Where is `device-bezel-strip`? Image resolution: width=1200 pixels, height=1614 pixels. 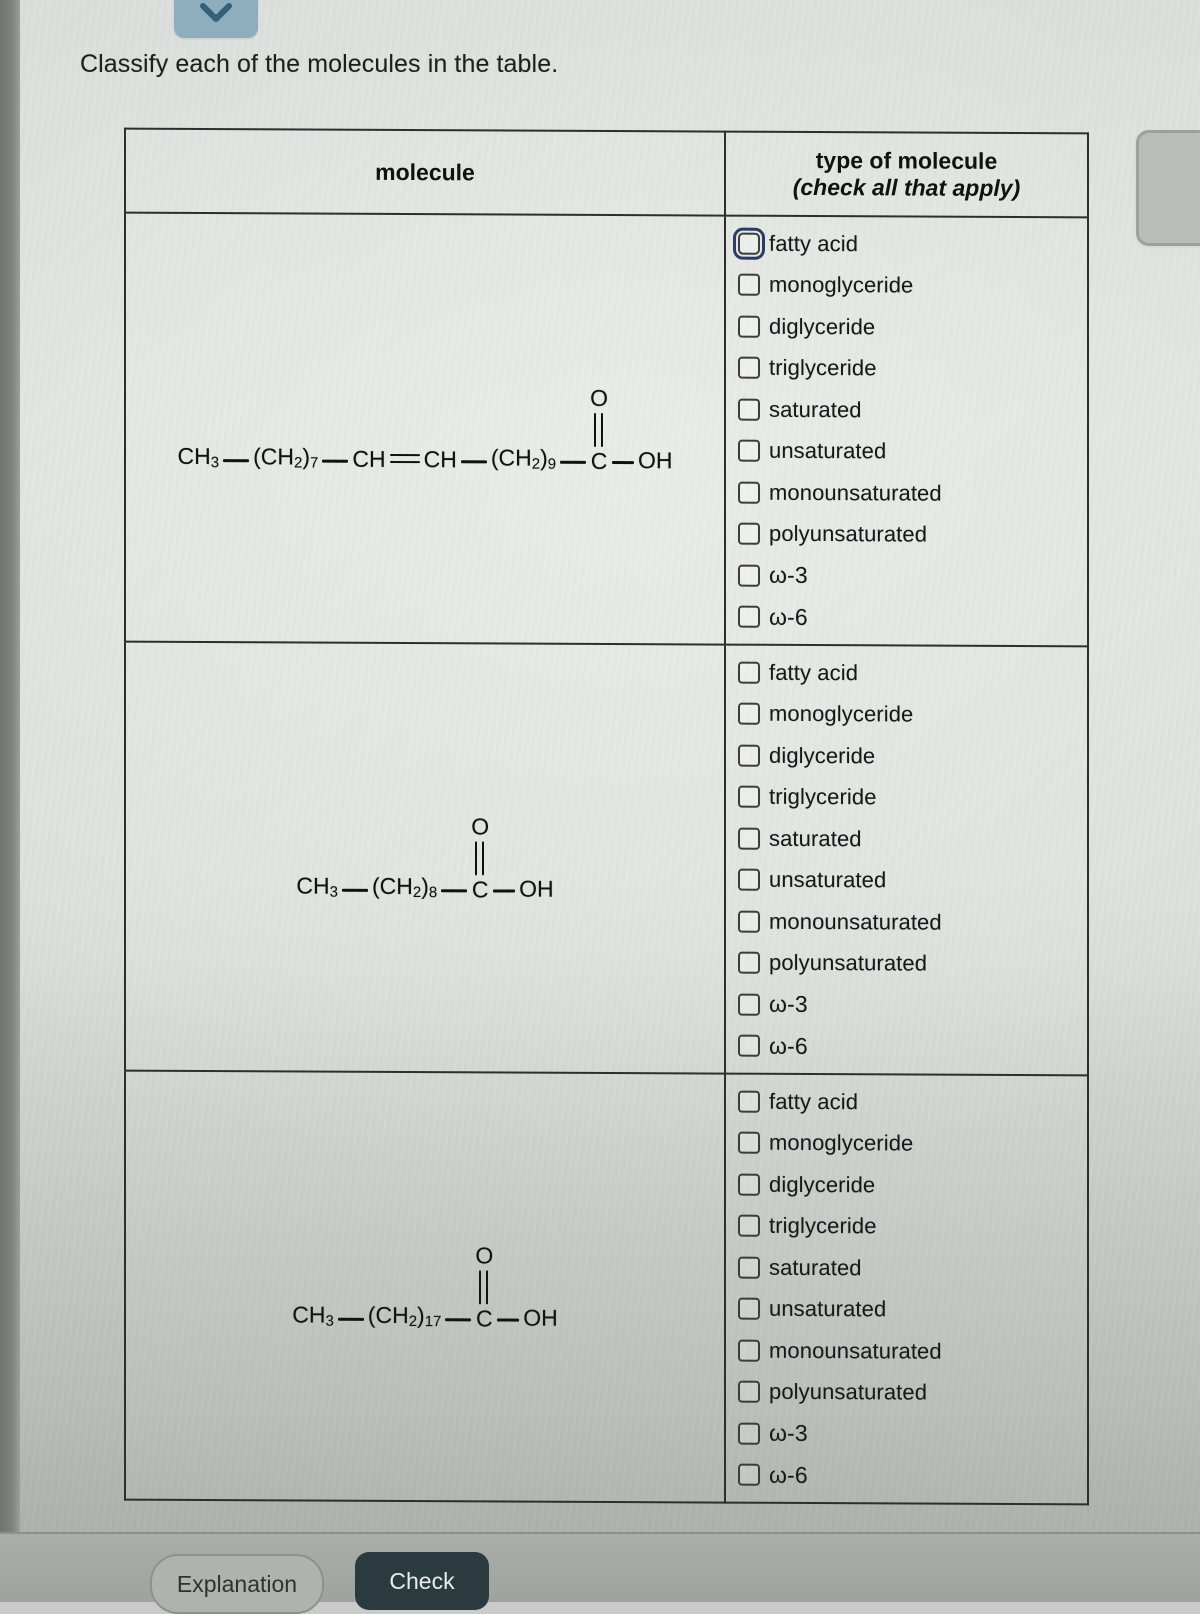 device-bezel-strip is located at coordinates (10, 800).